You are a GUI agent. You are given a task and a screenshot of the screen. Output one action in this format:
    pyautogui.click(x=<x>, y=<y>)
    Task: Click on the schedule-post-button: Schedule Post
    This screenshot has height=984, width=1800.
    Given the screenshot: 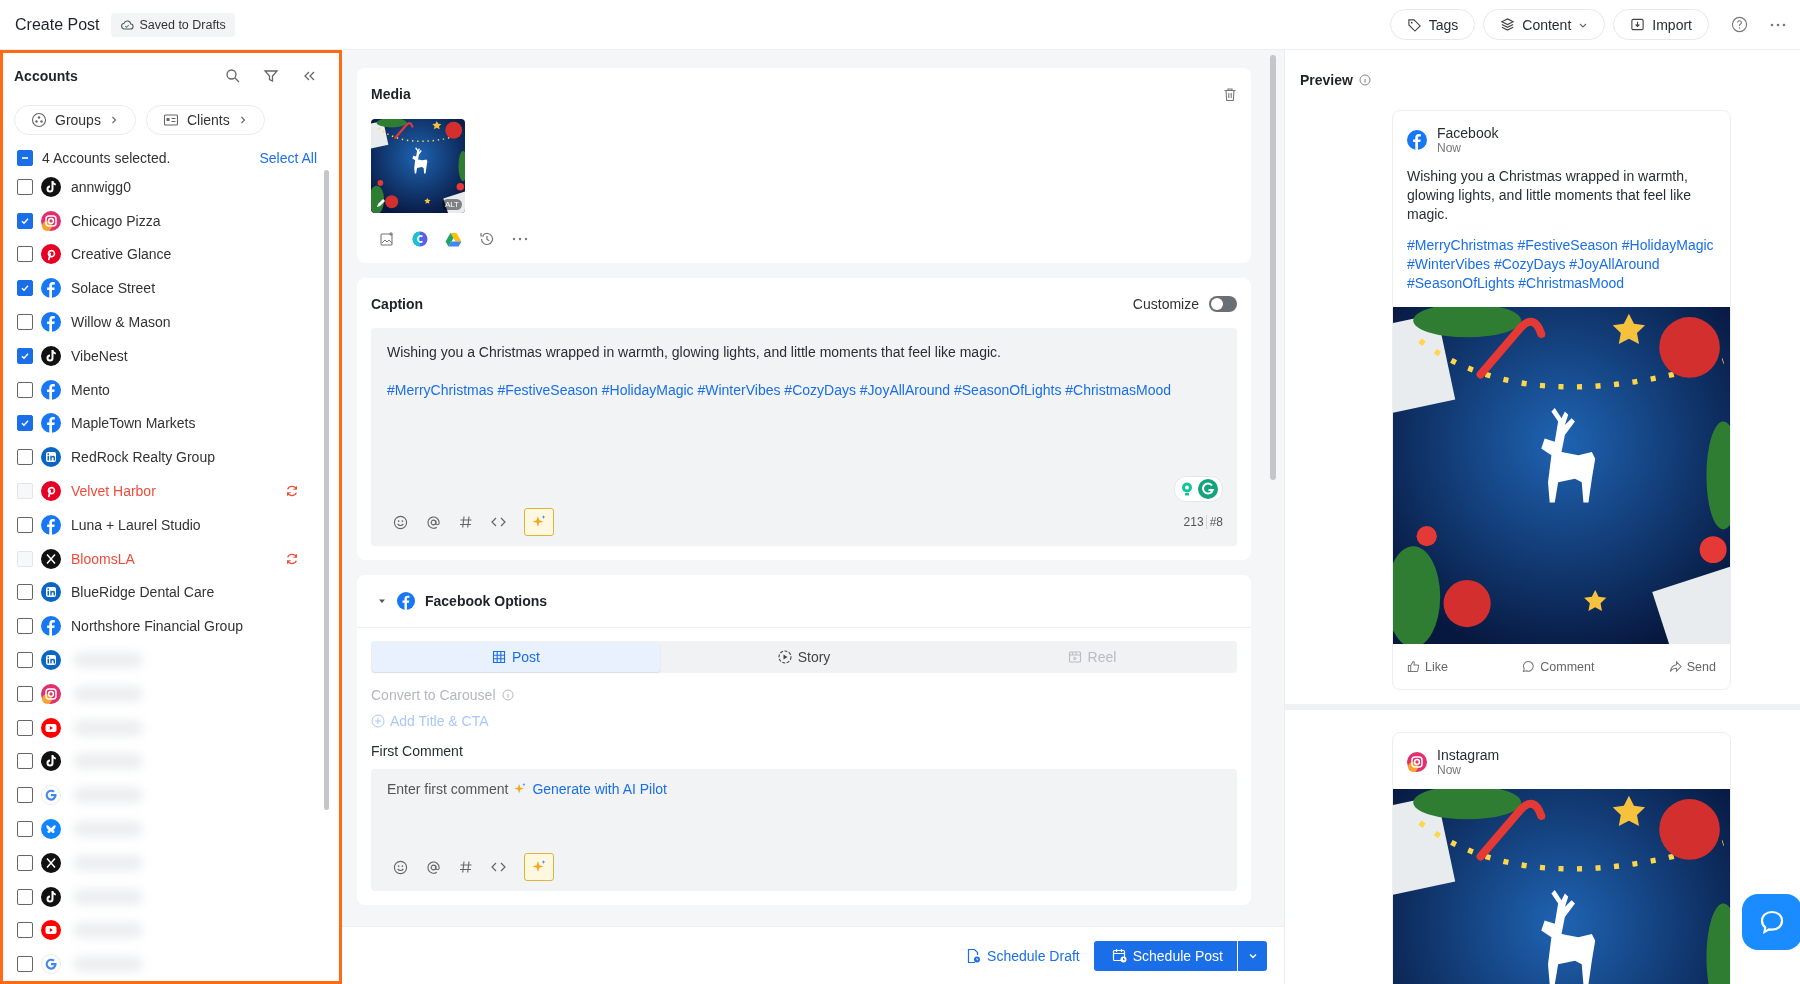 What is the action you would take?
    pyautogui.click(x=1165, y=955)
    